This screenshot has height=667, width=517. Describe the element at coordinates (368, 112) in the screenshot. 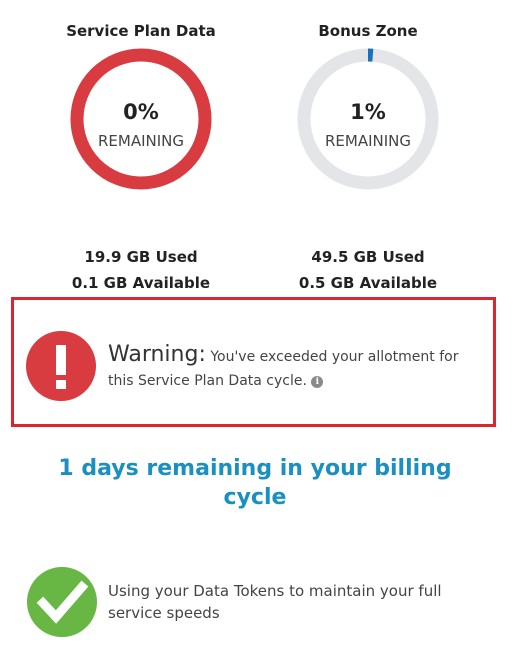

I see `bonus-zone-percent: 1%` at that location.